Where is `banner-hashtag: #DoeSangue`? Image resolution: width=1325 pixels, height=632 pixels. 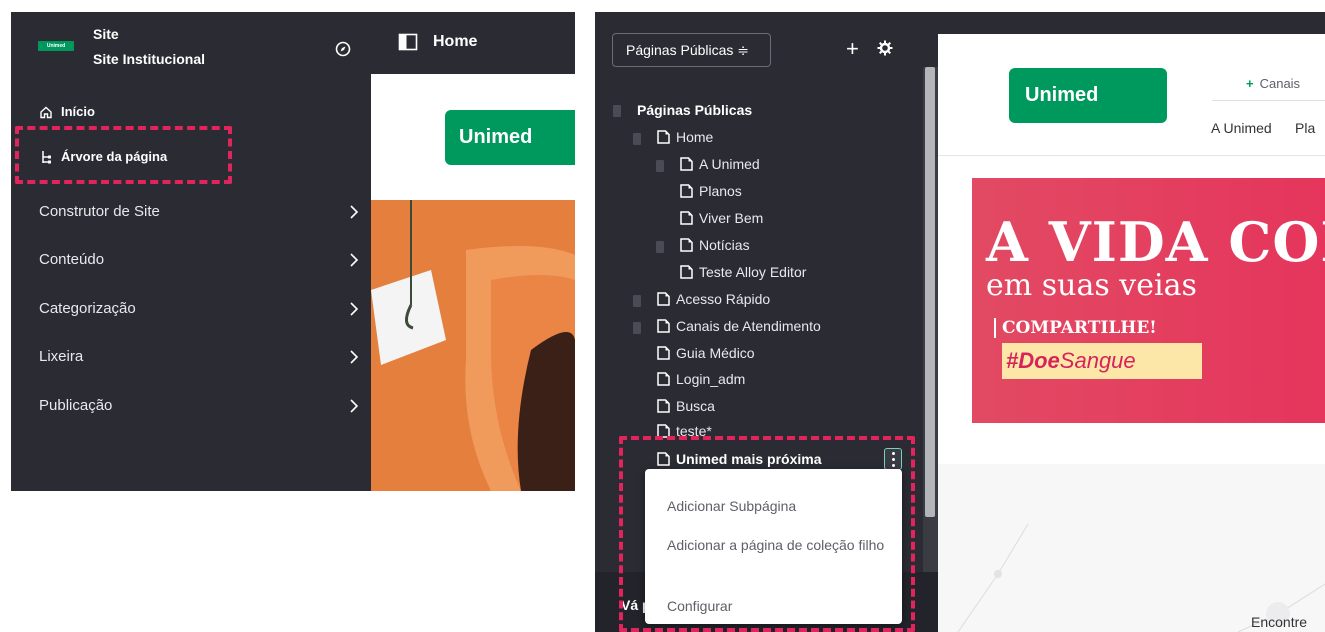
banner-hashtag: #DoeSangue is located at coordinates (1102, 361).